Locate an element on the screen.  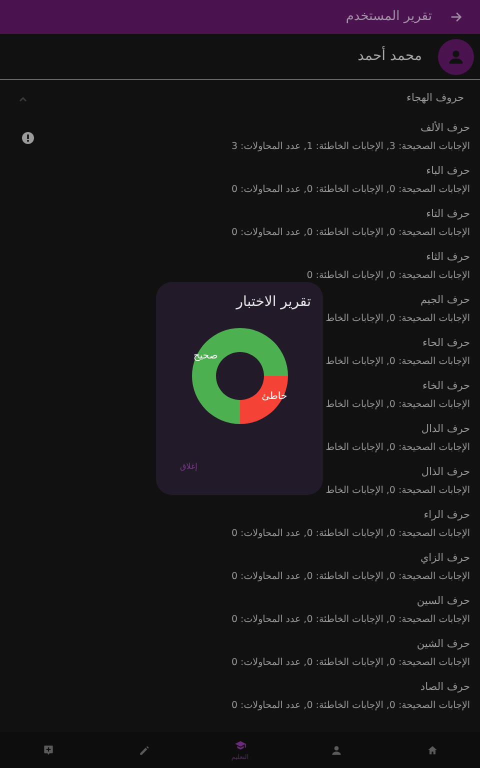
user-name: محمد أحمد is located at coordinates (390, 56).